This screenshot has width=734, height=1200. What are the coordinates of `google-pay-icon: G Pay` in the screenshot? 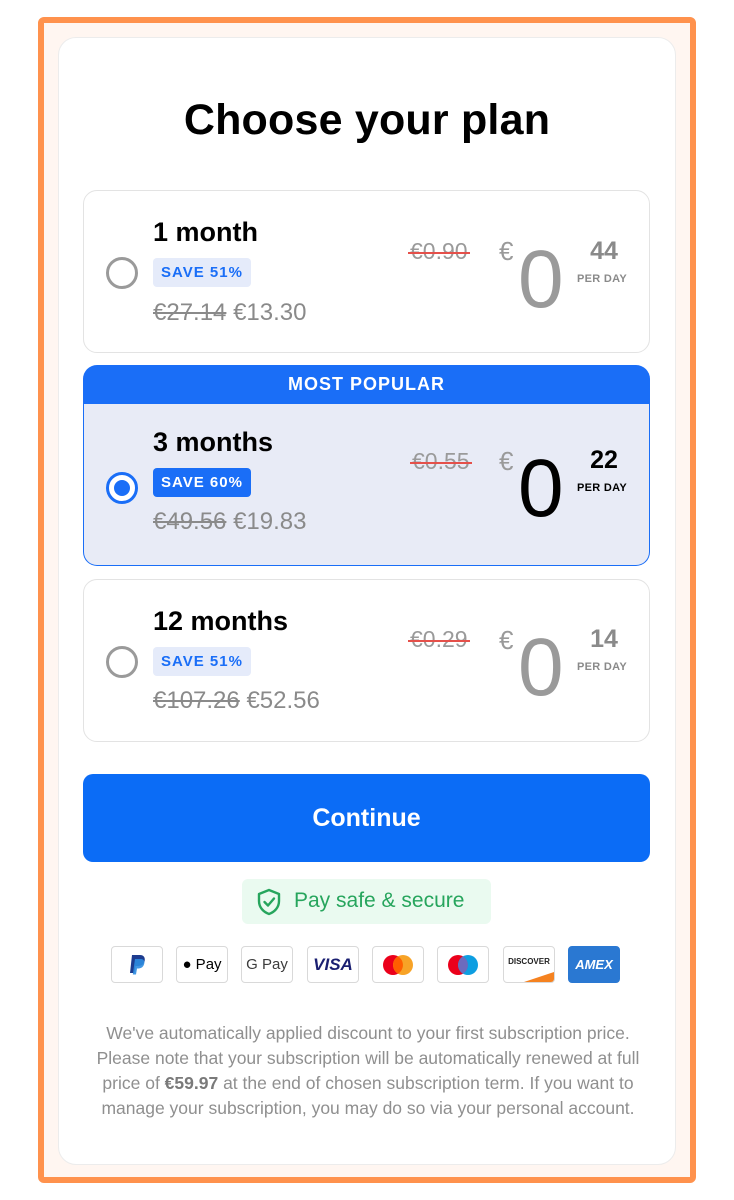 It's located at (267, 964).